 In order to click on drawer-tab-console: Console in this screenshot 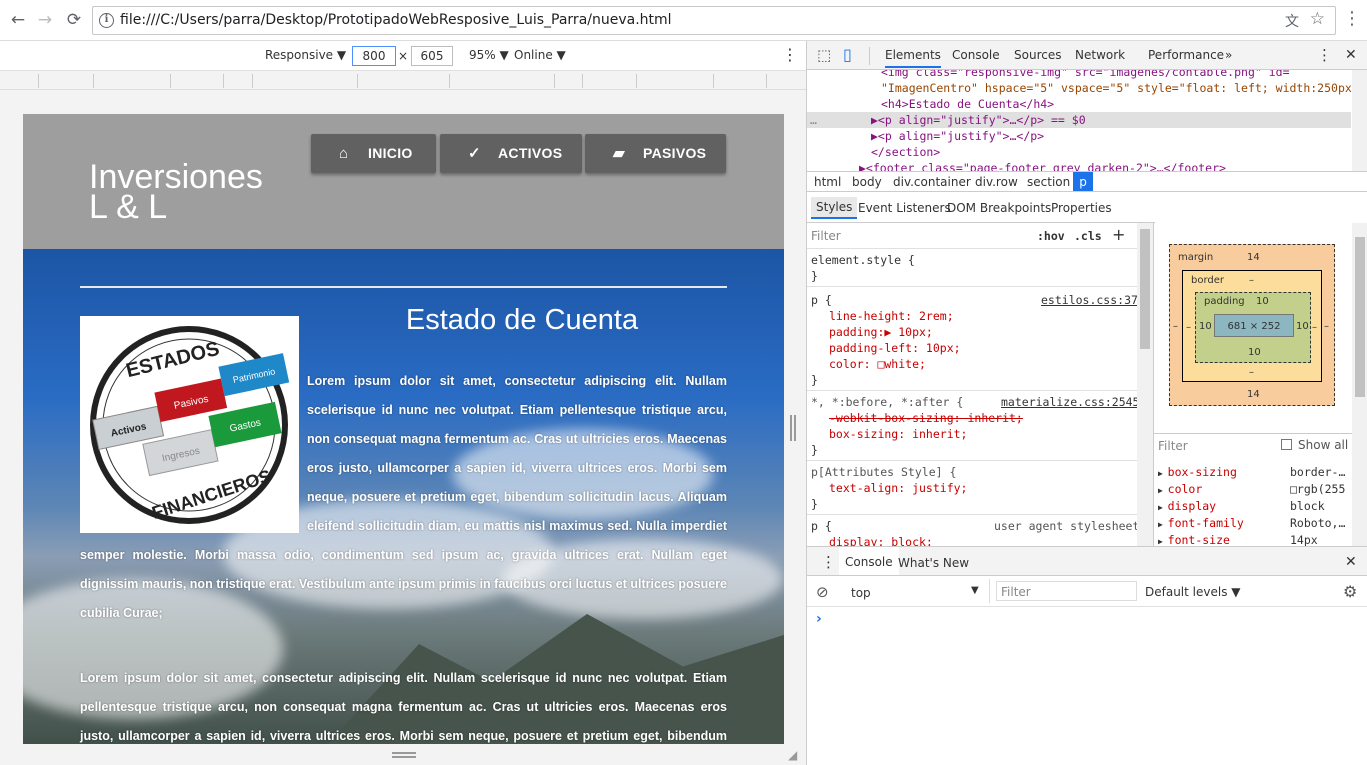, I will do `click(869, 561)`.